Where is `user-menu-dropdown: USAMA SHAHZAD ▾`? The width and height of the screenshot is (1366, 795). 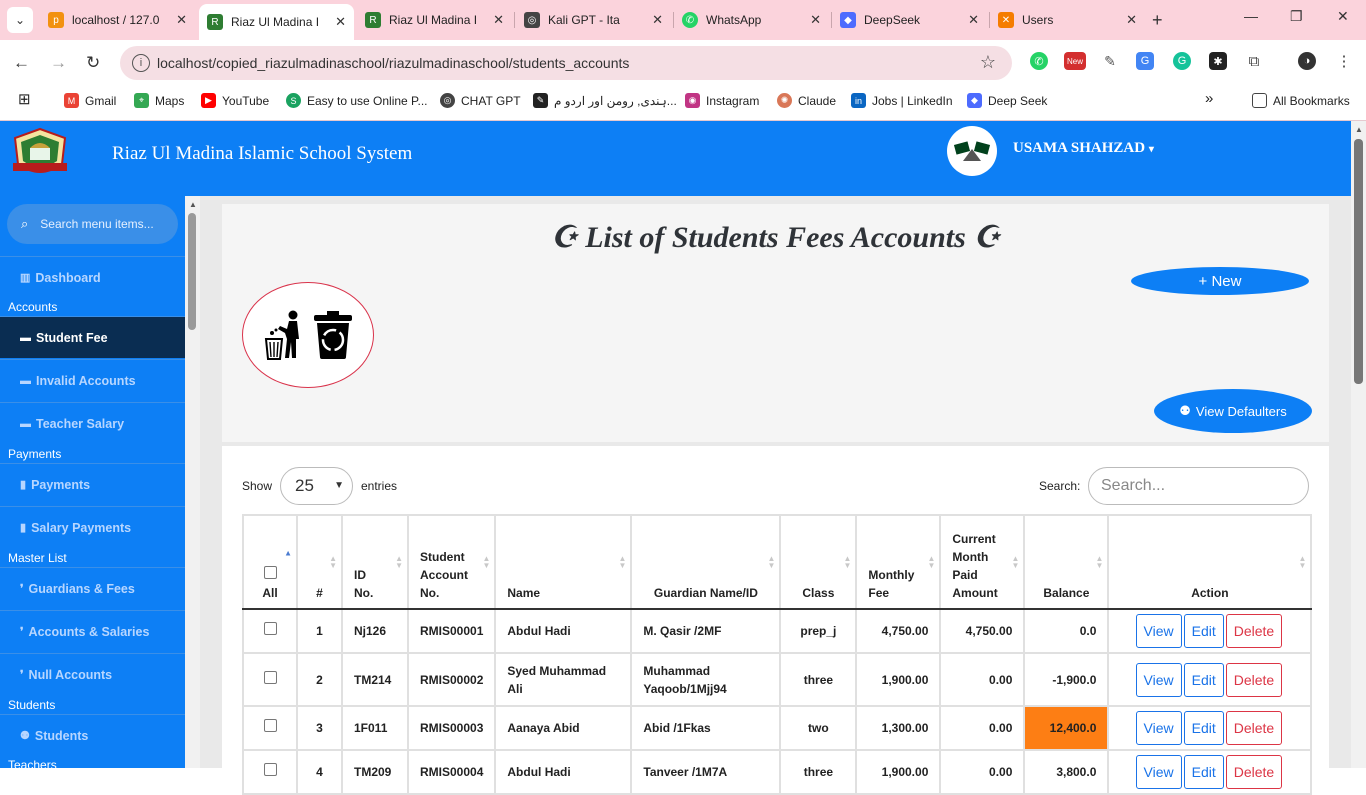 user-menu-dropdown: USAMA SHAHZAD ▾ is located at coordinates (1083, 148).